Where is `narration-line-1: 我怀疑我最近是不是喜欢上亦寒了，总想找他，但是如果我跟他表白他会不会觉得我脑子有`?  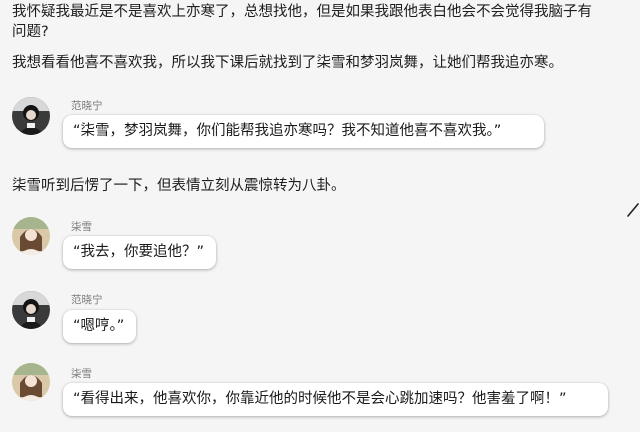 narration-line-1: 我怀疑我最近是不是喜欢上亦寒了，总想找他，但是如果我跟他表白他会不会觉得我脑子有 is located at coordinates (302, 12).